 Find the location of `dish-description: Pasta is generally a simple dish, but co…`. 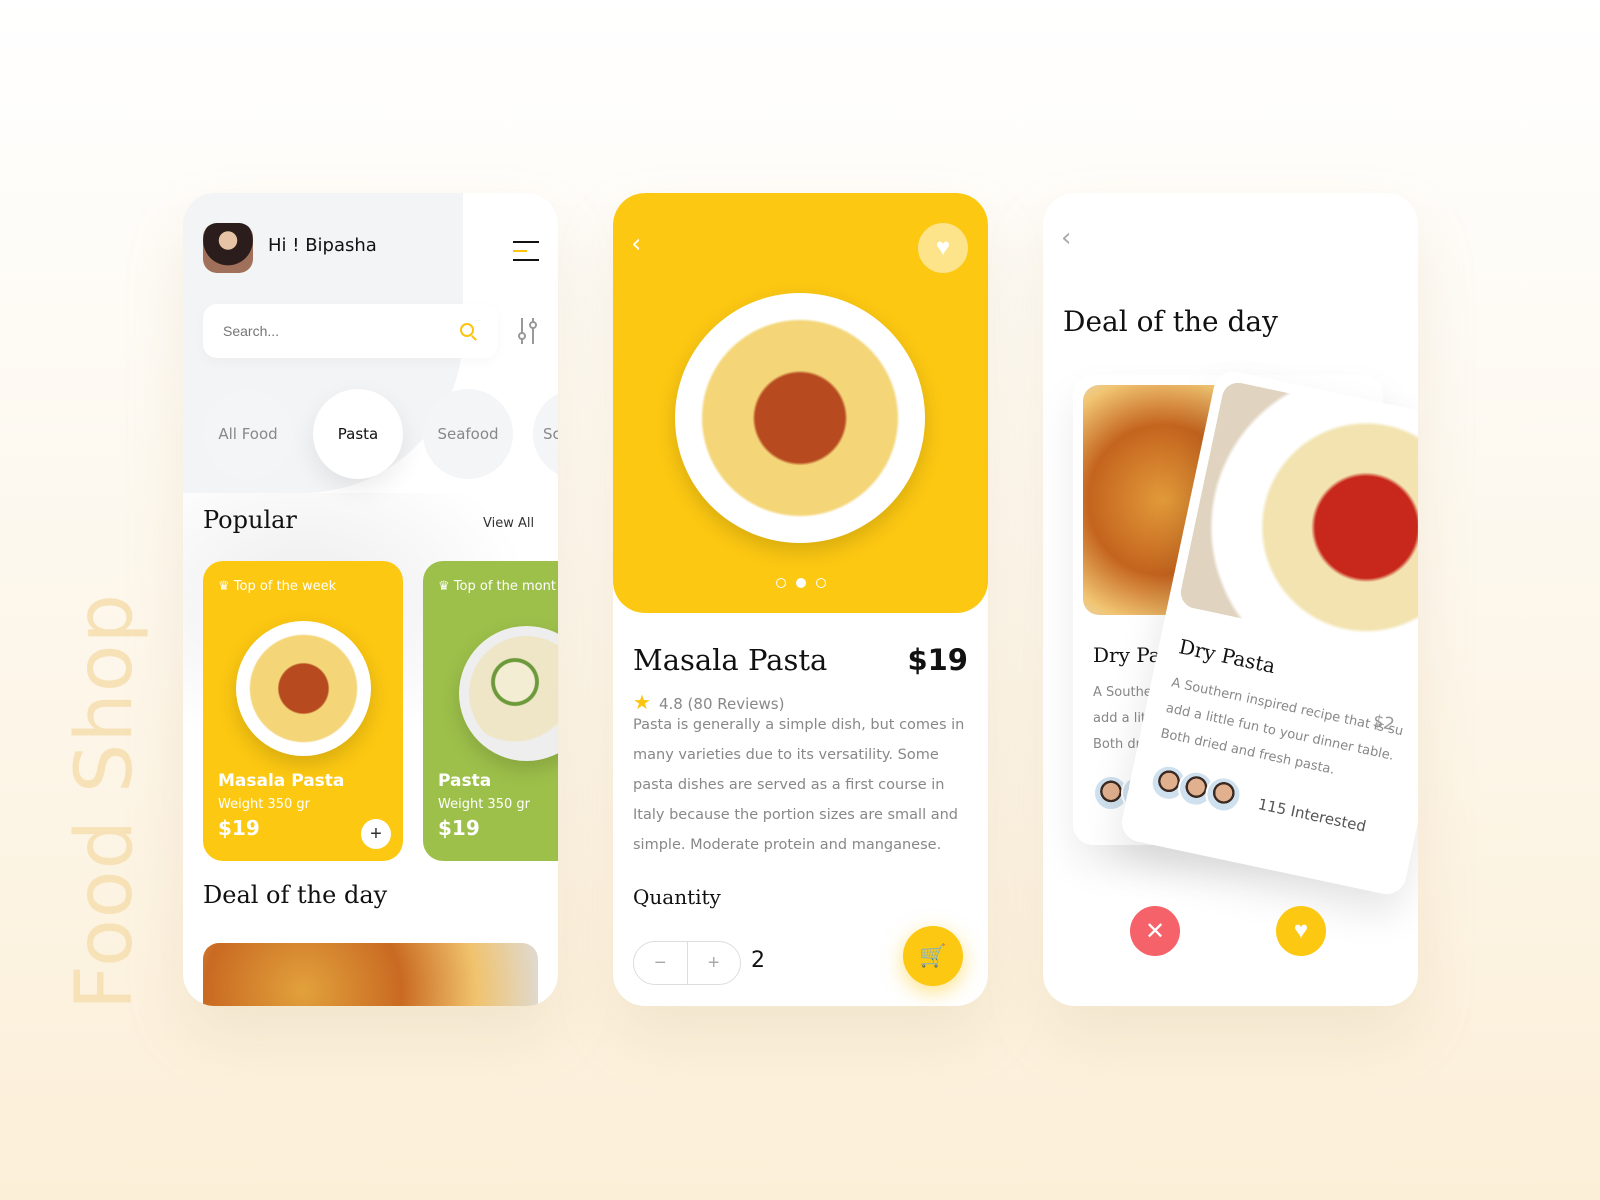

dish-description: Pasta is generally a simple dish, but co… is located at coordinates (799, 785).